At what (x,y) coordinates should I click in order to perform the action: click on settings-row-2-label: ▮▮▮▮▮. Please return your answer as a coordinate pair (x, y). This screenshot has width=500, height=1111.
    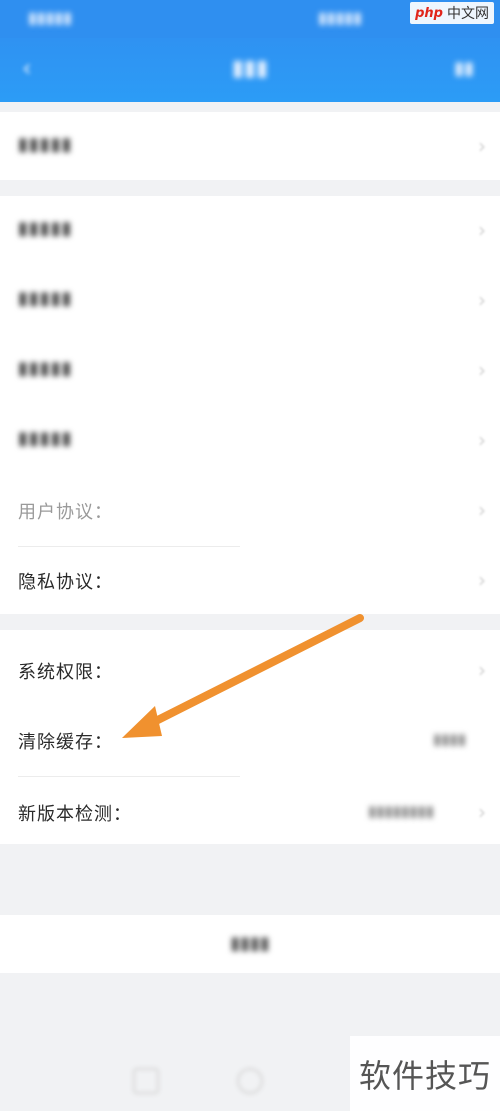
    Looking at the image, I should click on (45, 228).